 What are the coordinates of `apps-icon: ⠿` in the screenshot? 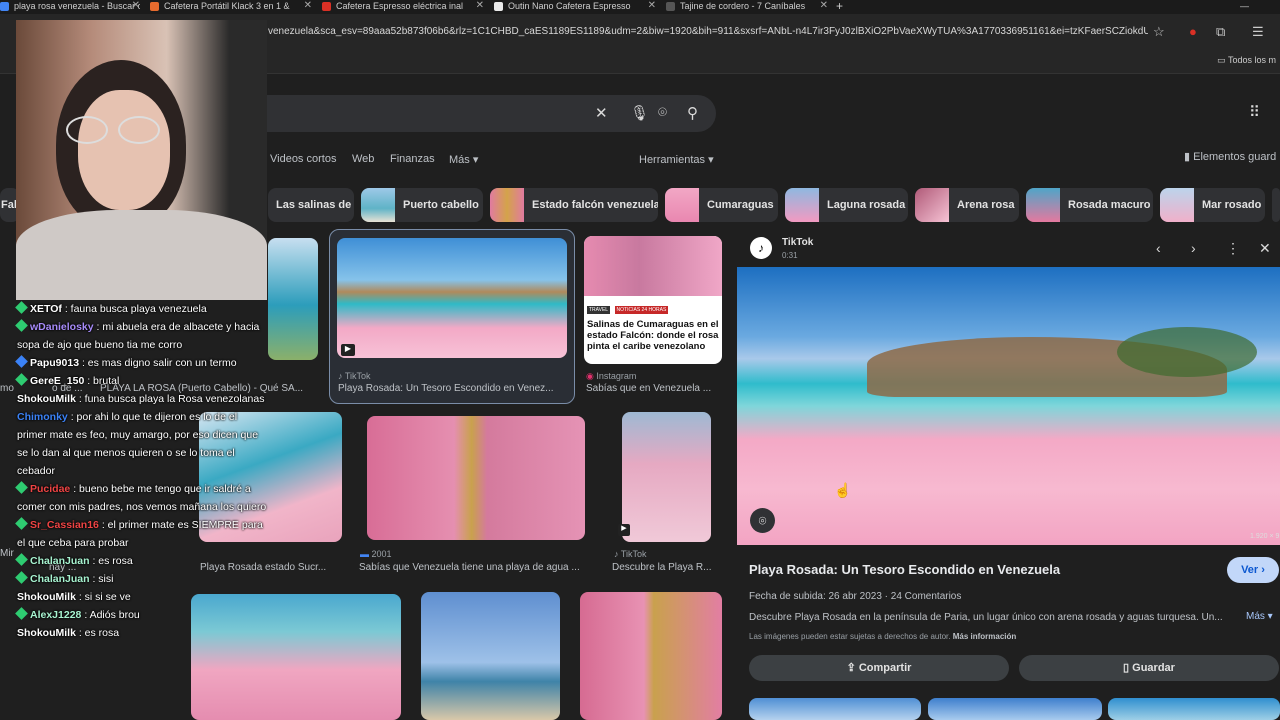 It's located at (1254, 112).